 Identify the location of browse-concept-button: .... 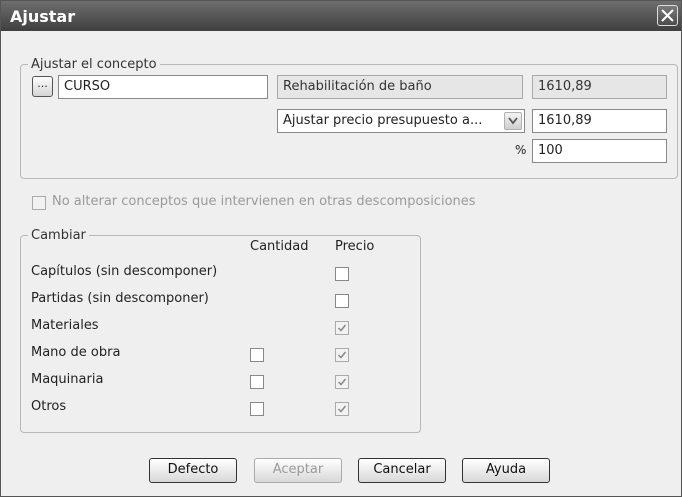
(42, 86).